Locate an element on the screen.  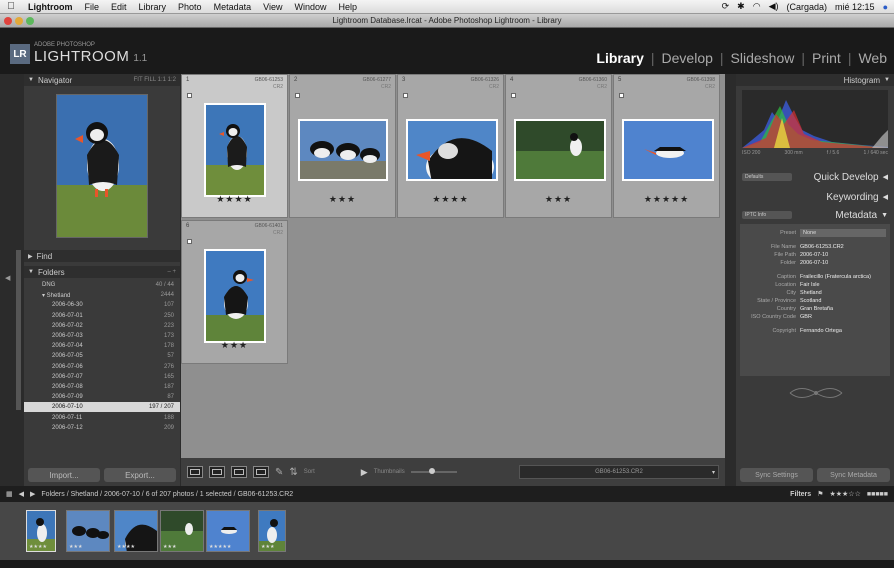
menu-file: File is located at coordinates (92, 7).